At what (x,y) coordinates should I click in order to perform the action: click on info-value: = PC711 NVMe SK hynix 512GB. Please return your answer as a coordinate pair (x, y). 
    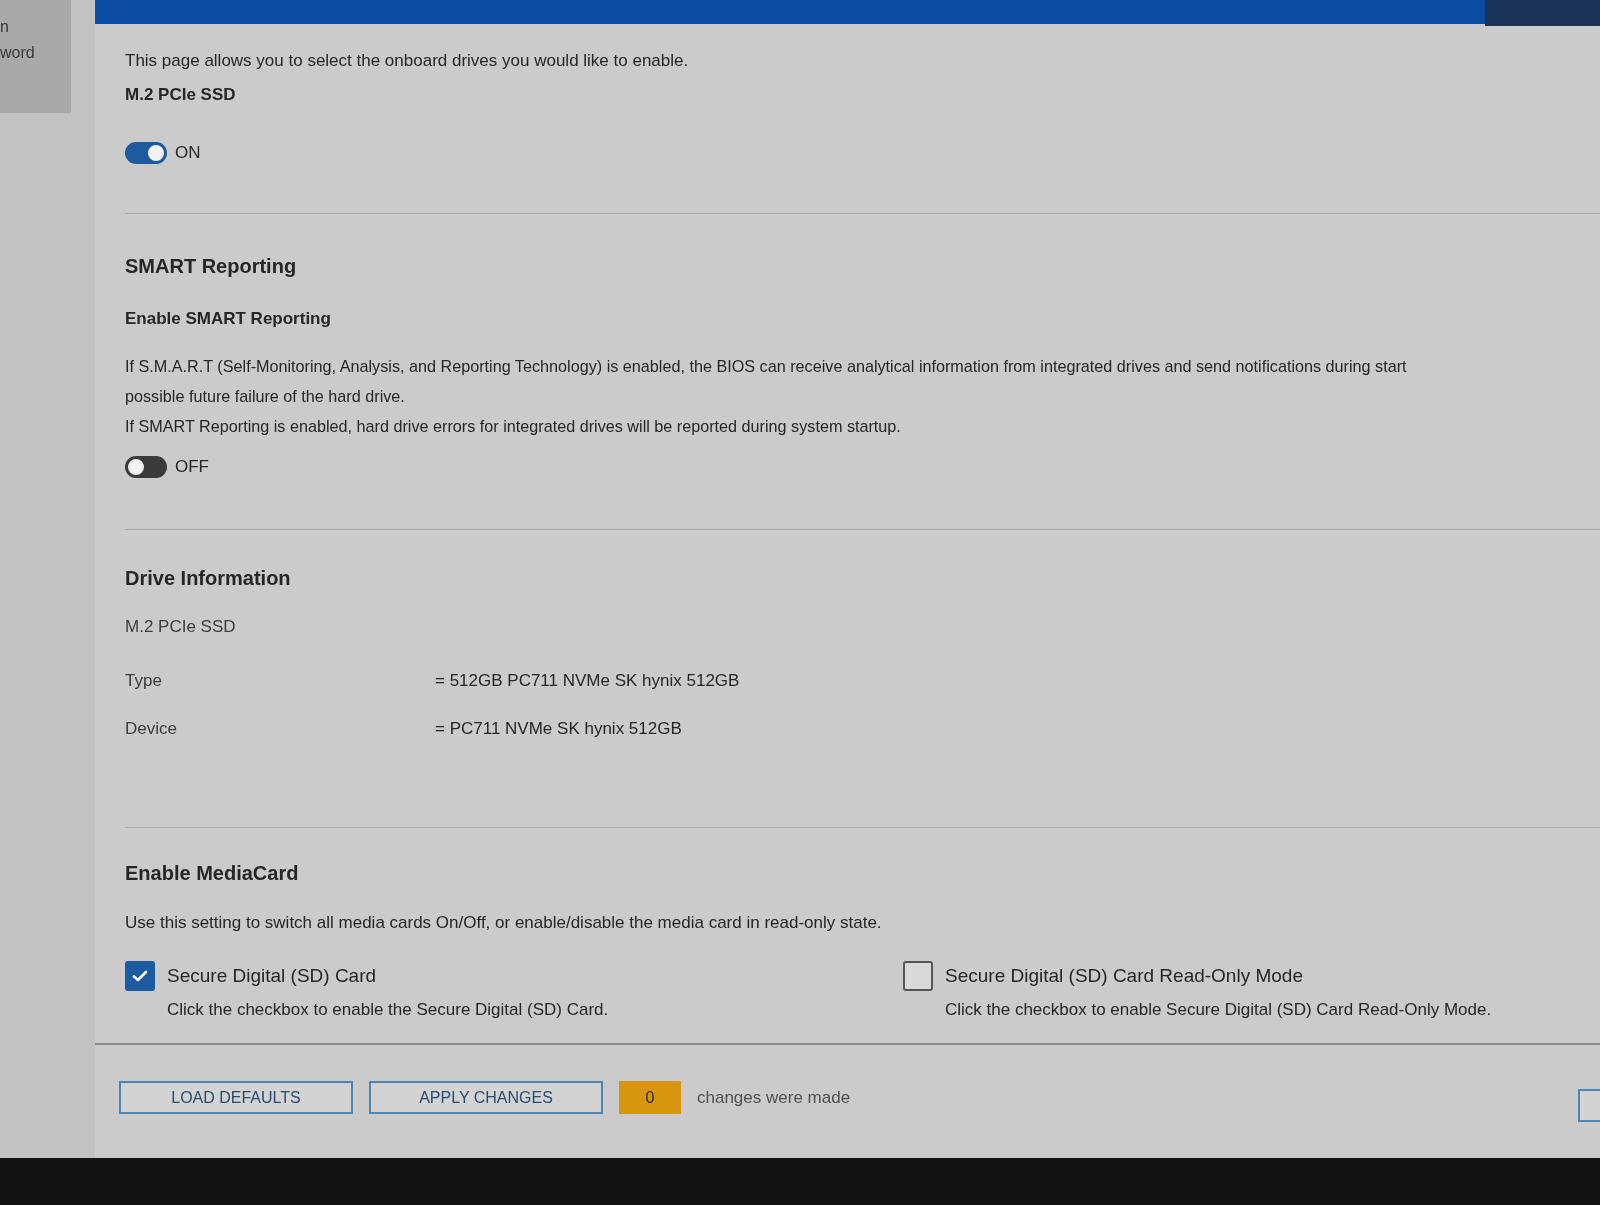
    Looking at the image, I should click on (558, 729).